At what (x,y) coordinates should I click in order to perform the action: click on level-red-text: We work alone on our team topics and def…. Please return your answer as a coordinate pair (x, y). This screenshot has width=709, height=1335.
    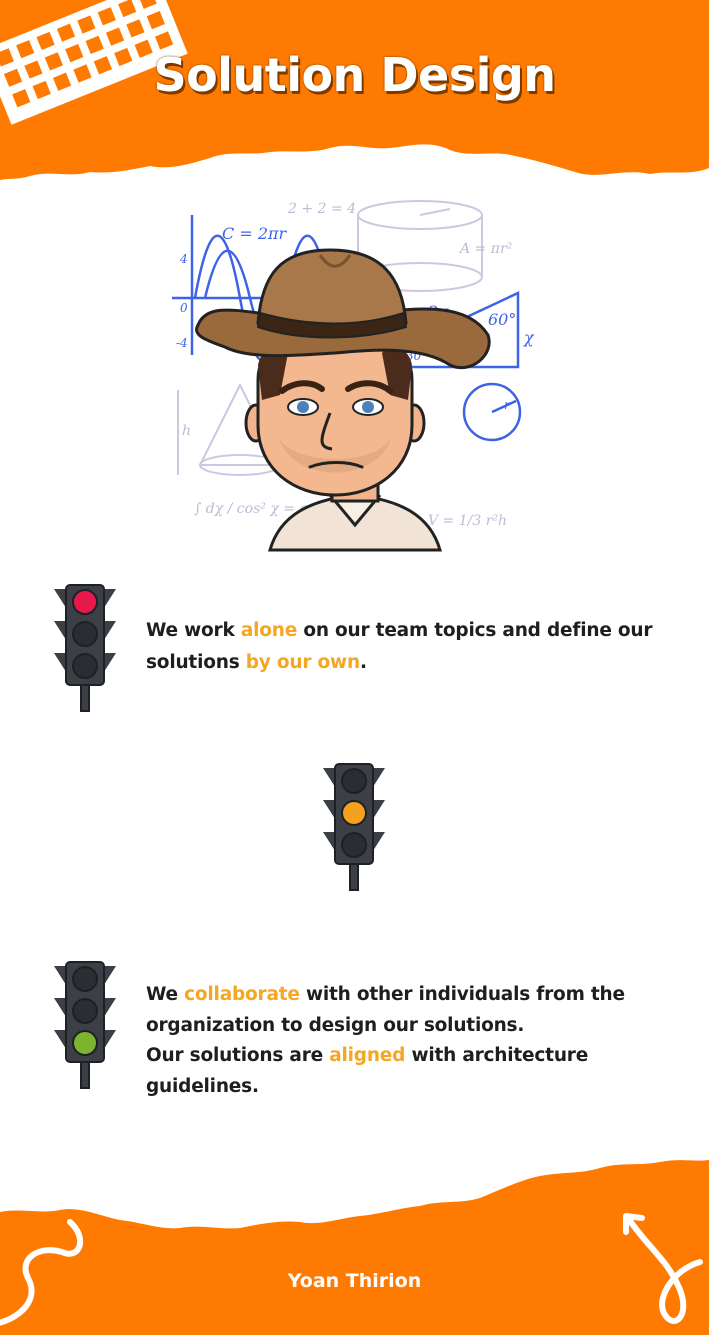
    Looking at the image, I should click on (399, 646).